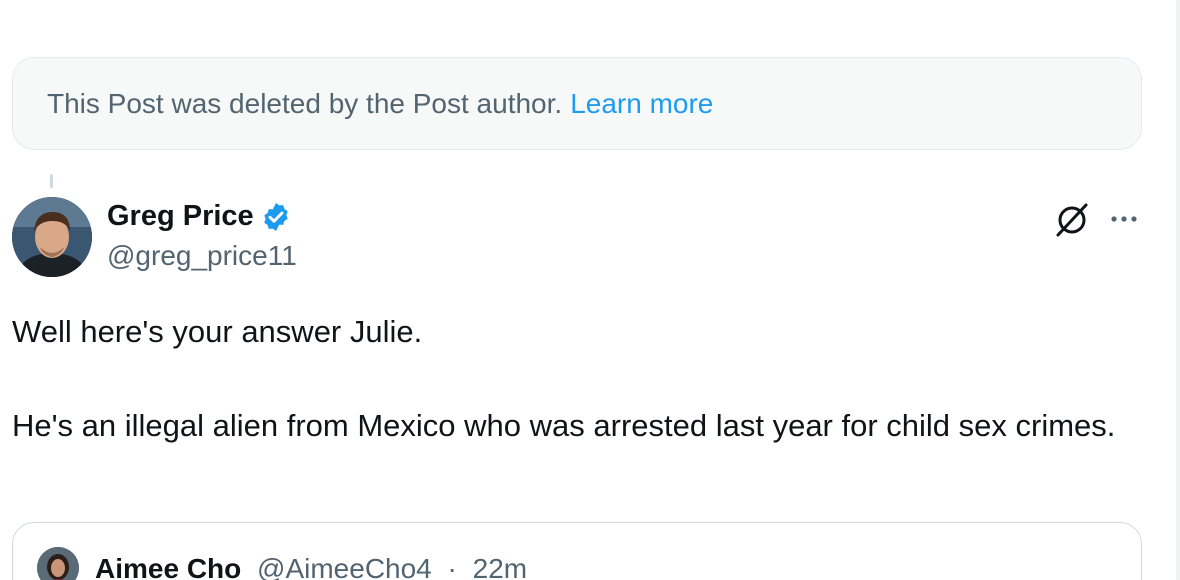 The image size is (1180, 580). What do you see at coordinates (577, 551) in the screenshot?
I see `quoted-post: Aimee Cho @AimeeCho4 · 22m` at bounding box center [577, 551].